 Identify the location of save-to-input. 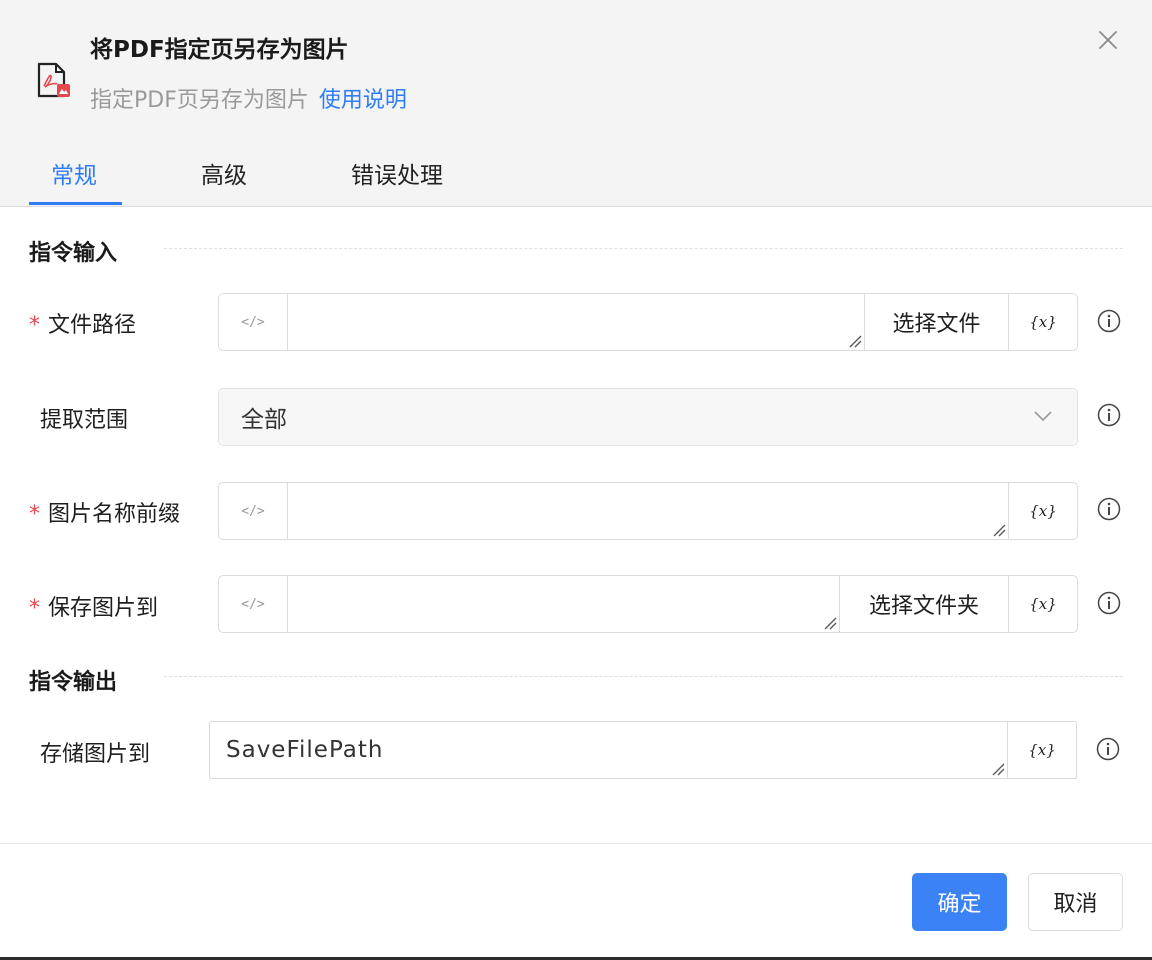
(563, 604).